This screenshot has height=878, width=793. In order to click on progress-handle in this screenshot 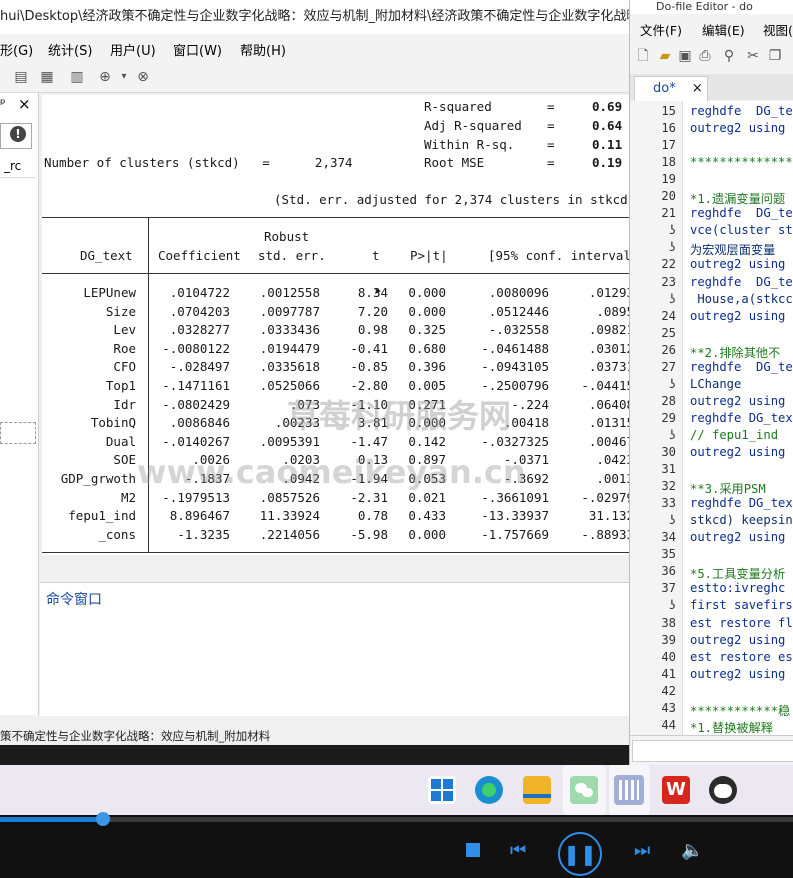, I will do `click(103, 819)`.